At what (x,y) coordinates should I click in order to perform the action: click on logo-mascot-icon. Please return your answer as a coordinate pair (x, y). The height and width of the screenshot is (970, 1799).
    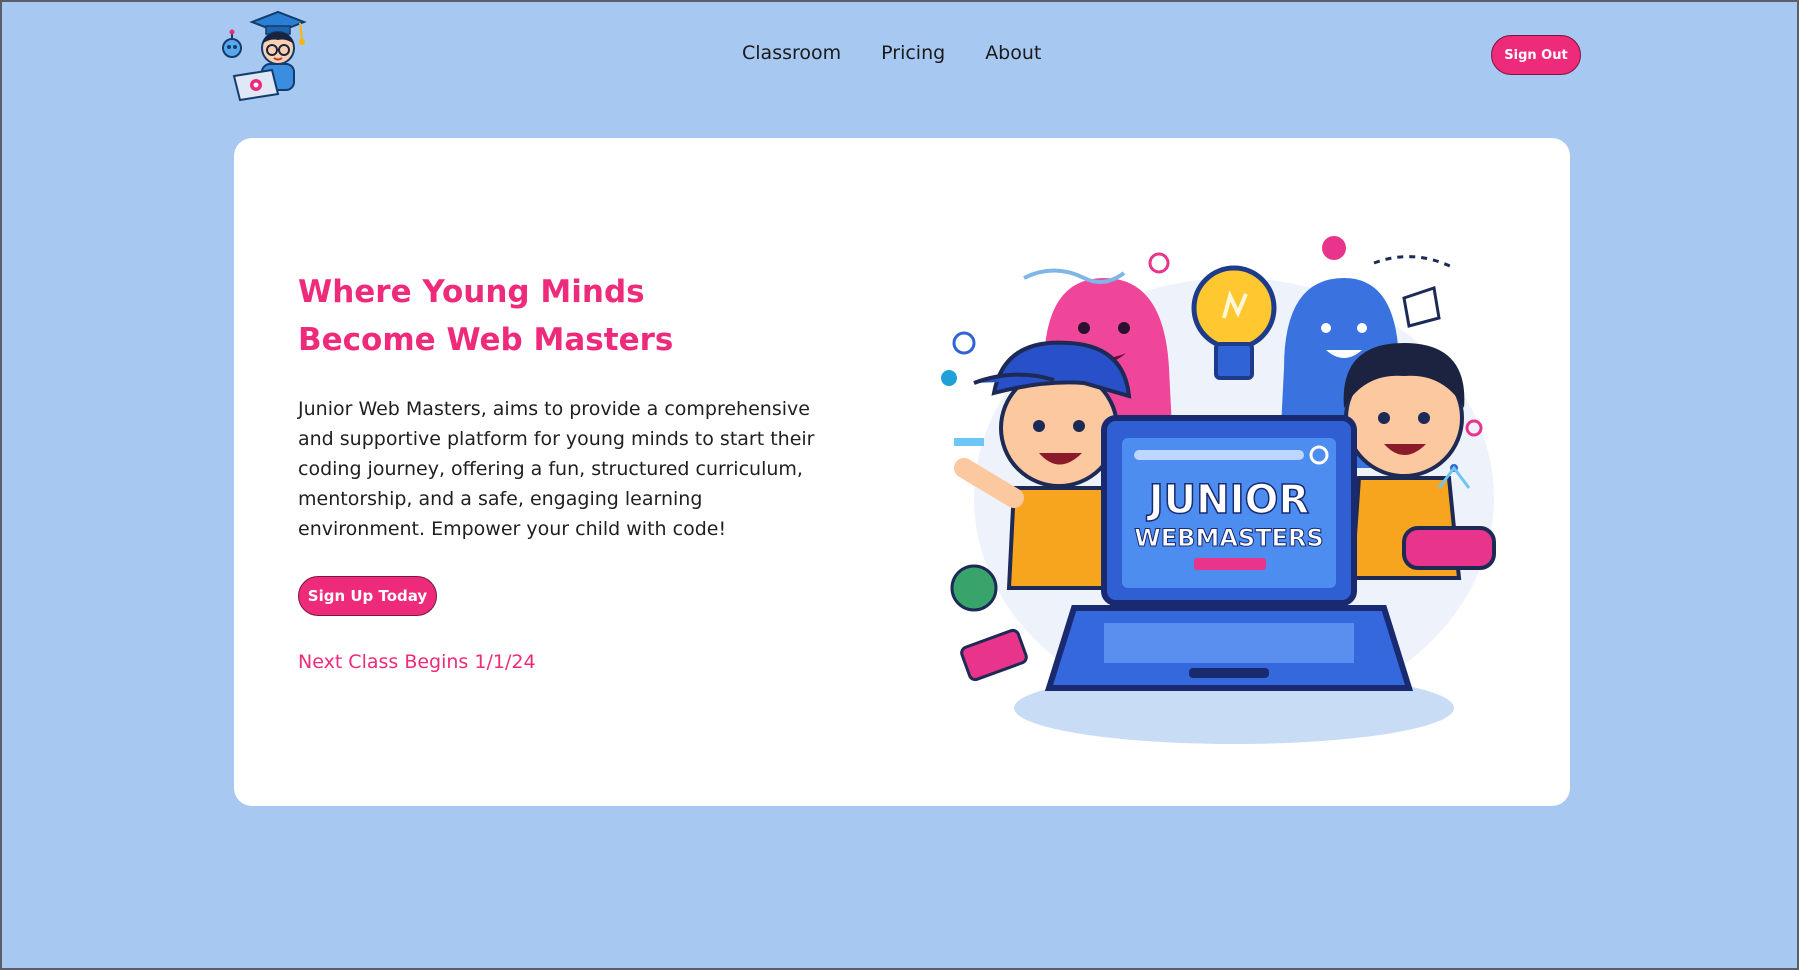
    Looking at the image, I should click on (264, 56).